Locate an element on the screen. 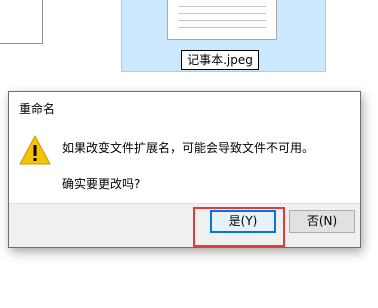  text-document-icon is located at coordinates (222, 20).